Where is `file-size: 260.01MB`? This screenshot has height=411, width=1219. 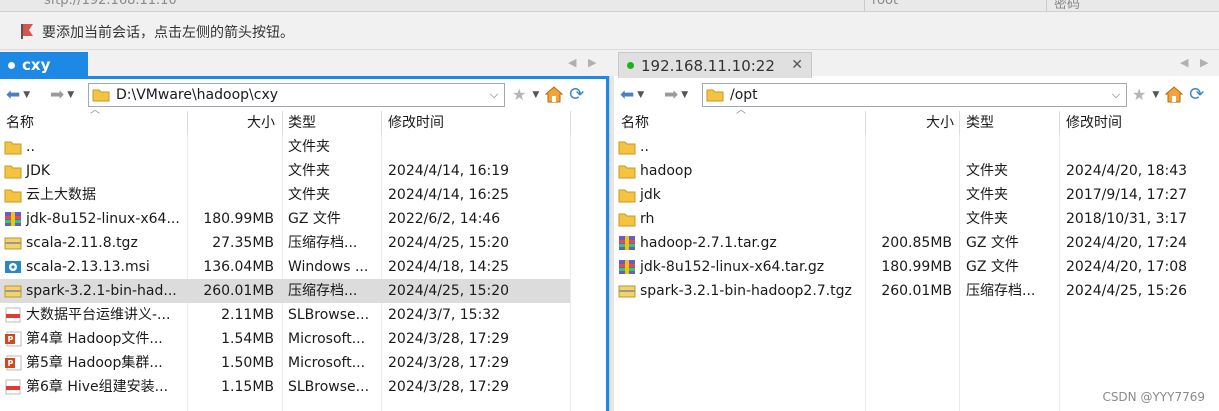 file-size: 260.01MB is located at coordinates (916, 291).